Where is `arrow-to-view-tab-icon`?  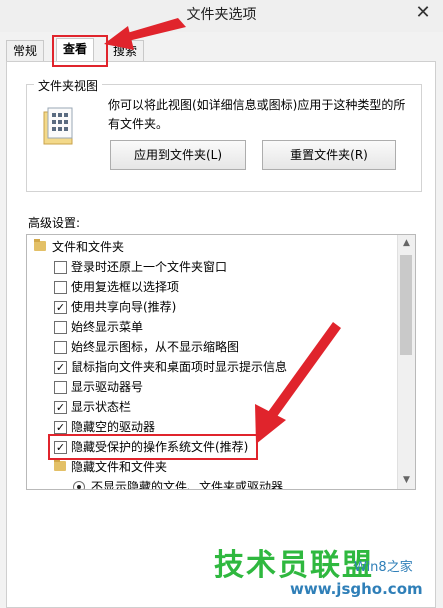 arrow-to-view-tab-icon is located at coordinates (145, 34).